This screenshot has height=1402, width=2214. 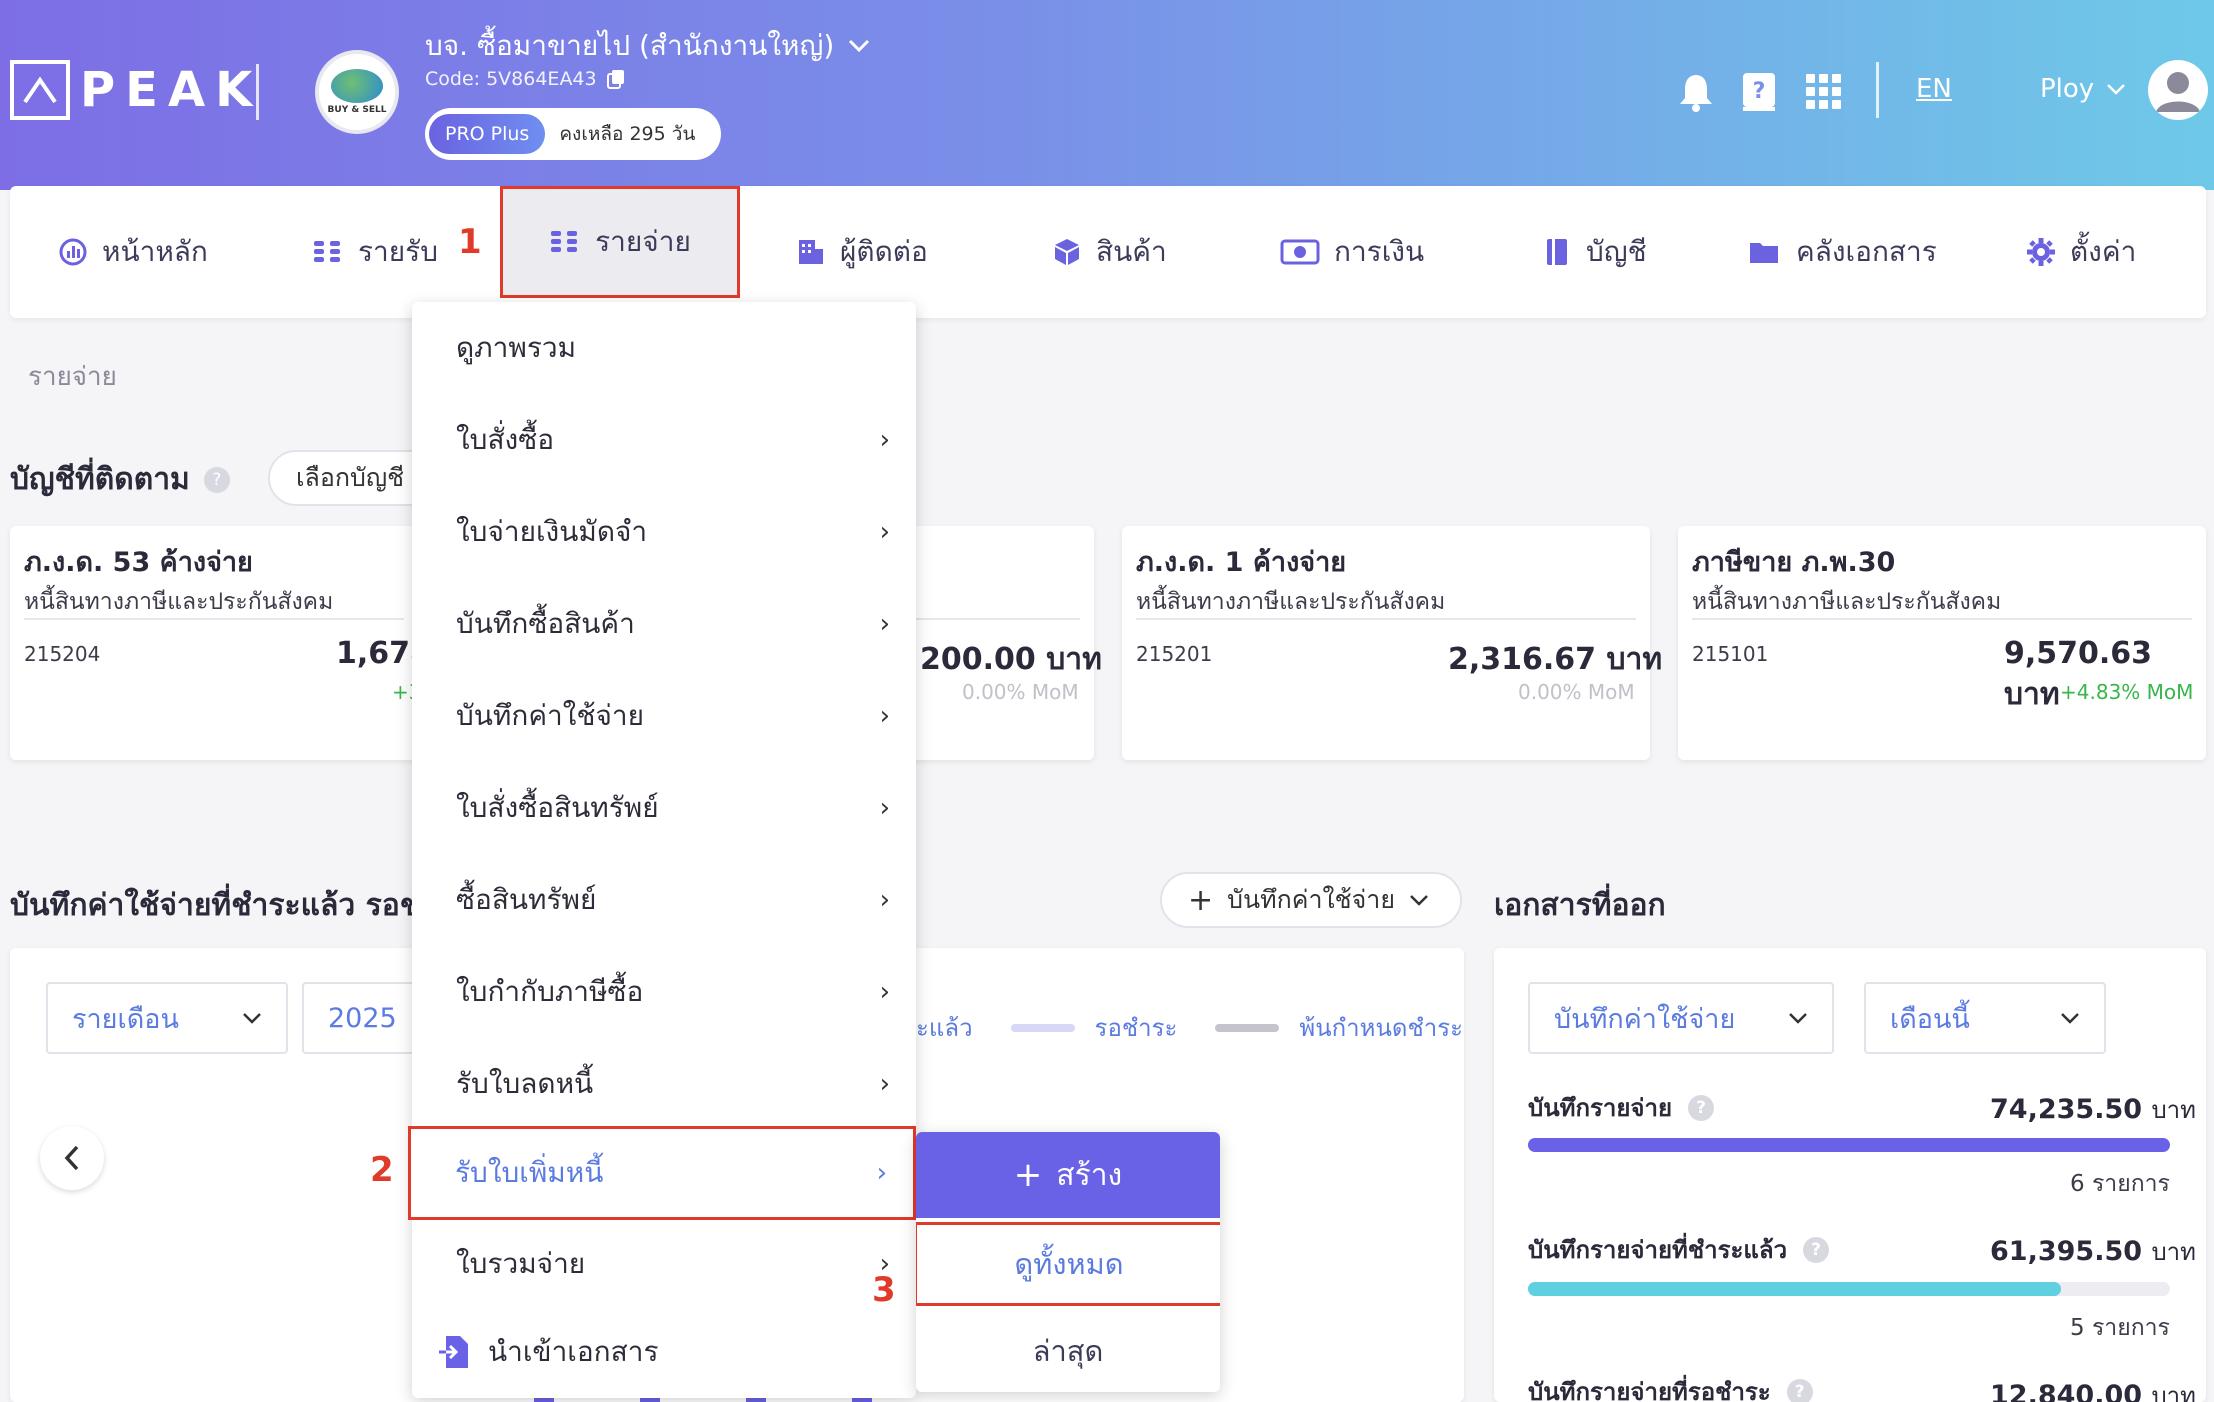 I want to click on stat-unit: บาท, so click(x=2173, y=1392).